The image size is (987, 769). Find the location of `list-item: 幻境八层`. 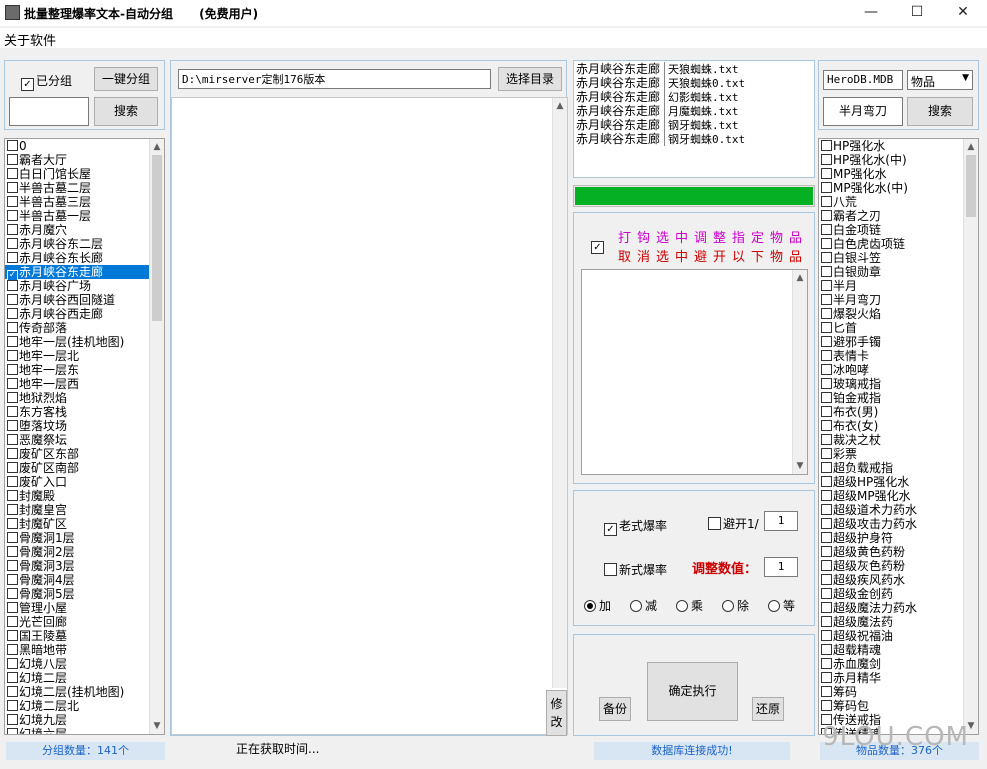

list-item: 幻境八层 is located at coordinates (77, 664).